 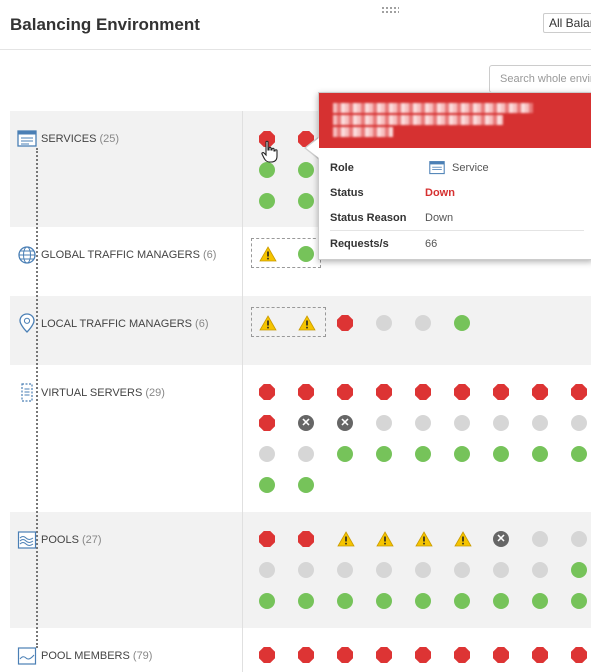 I want to click on column-divider, so click(x=242, y=391).